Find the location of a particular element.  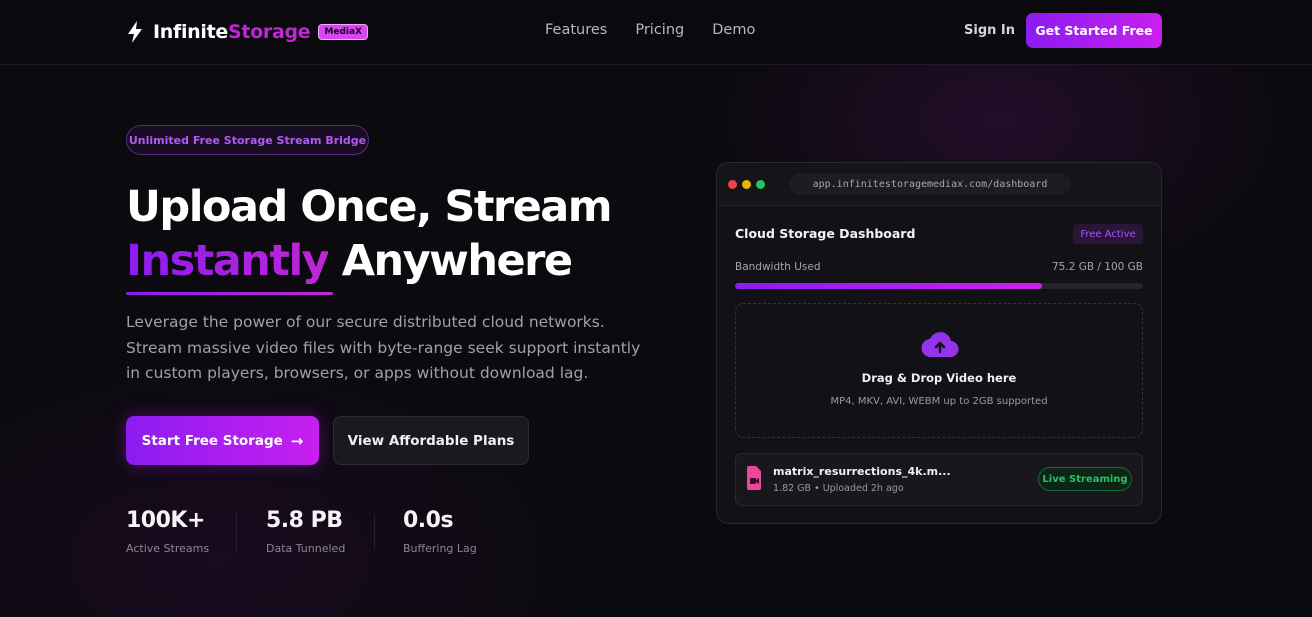

stat-label: Buffering Lag is located at coordinates (440, 548).